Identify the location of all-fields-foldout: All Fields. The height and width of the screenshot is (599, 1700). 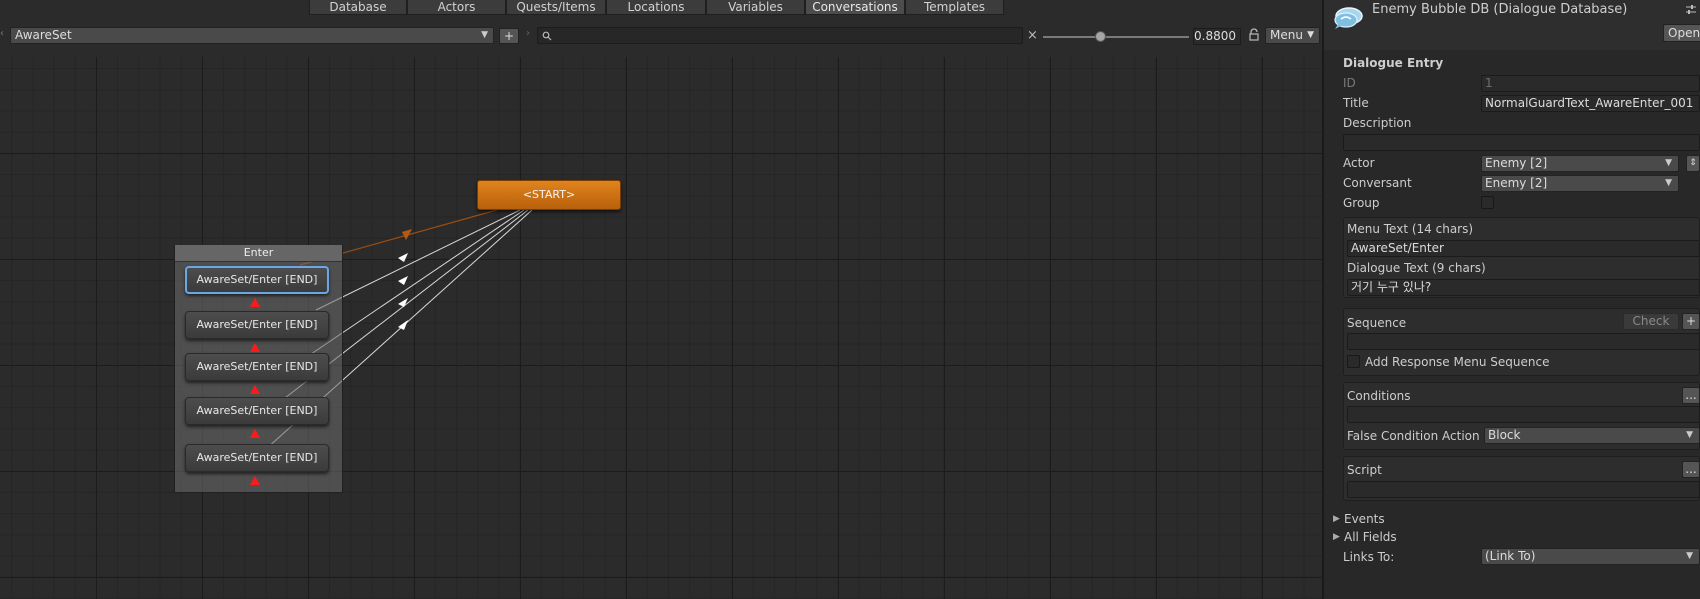
(1370, 537).